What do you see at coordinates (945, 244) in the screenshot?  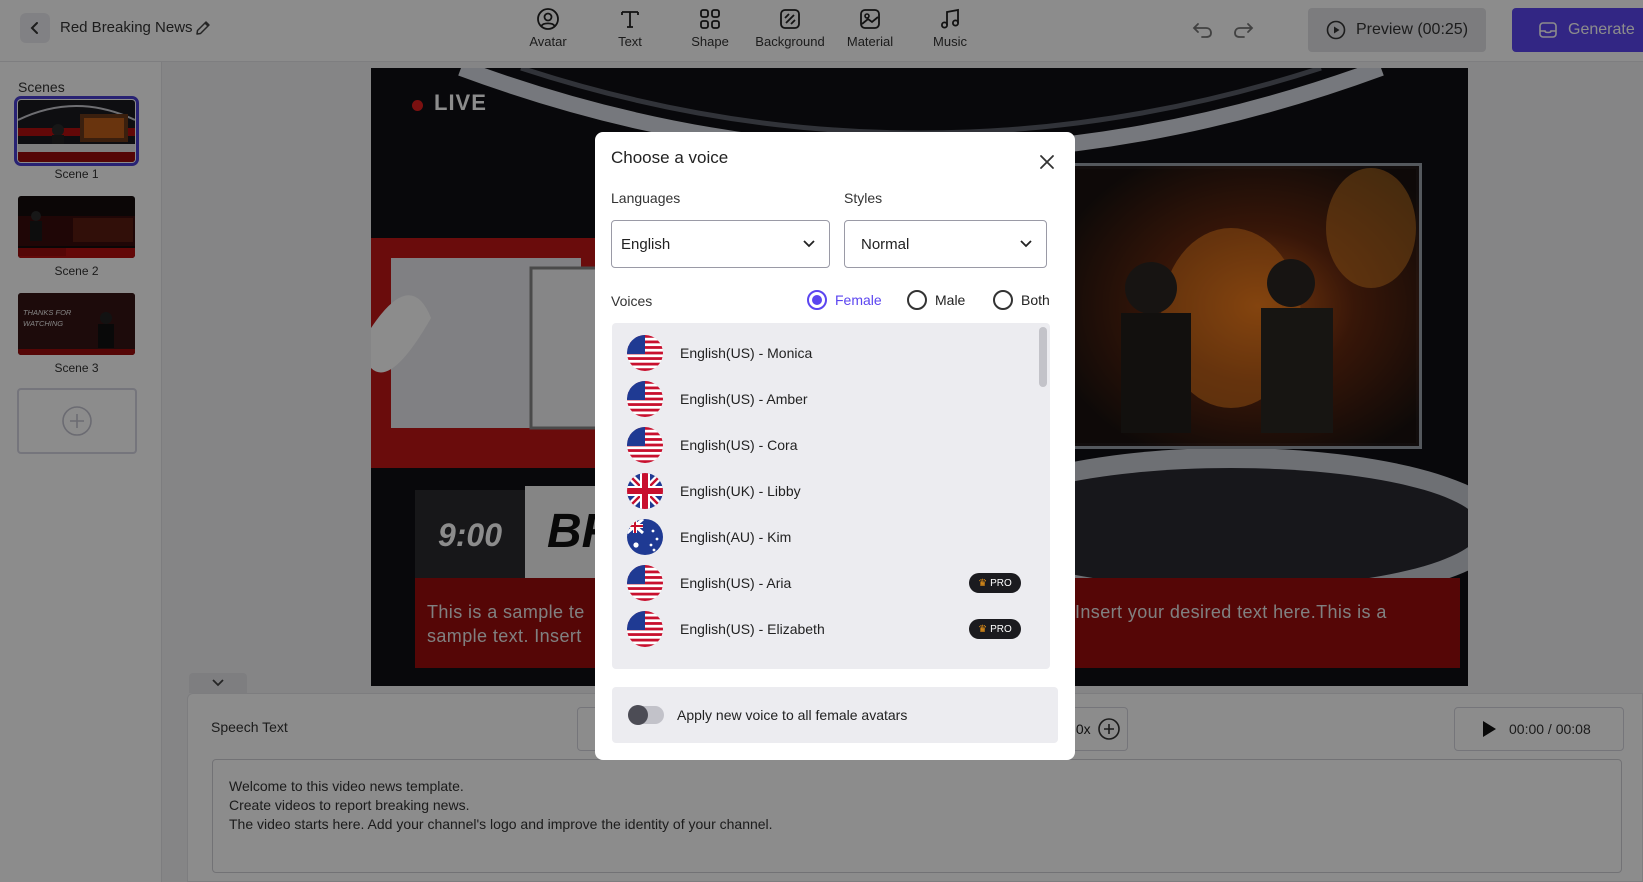 I see `style-select: Normal` at bounding box center [945, 244].